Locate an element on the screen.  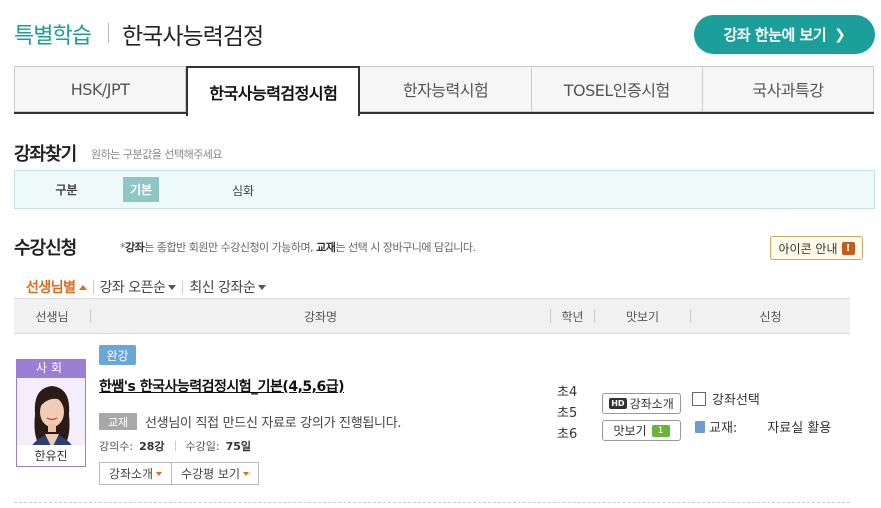
notice-end: 는 선택 시 장바구니에 담깁니다. is located at coordinates (405, 247).